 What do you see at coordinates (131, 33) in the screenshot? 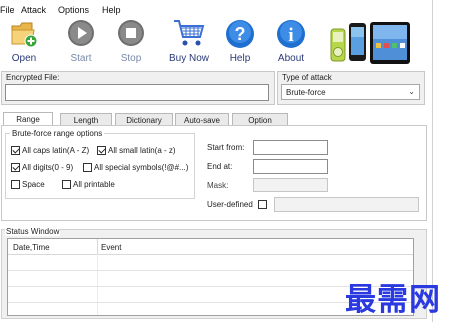
I see `stop-icon` at bounding box center [131, 33].